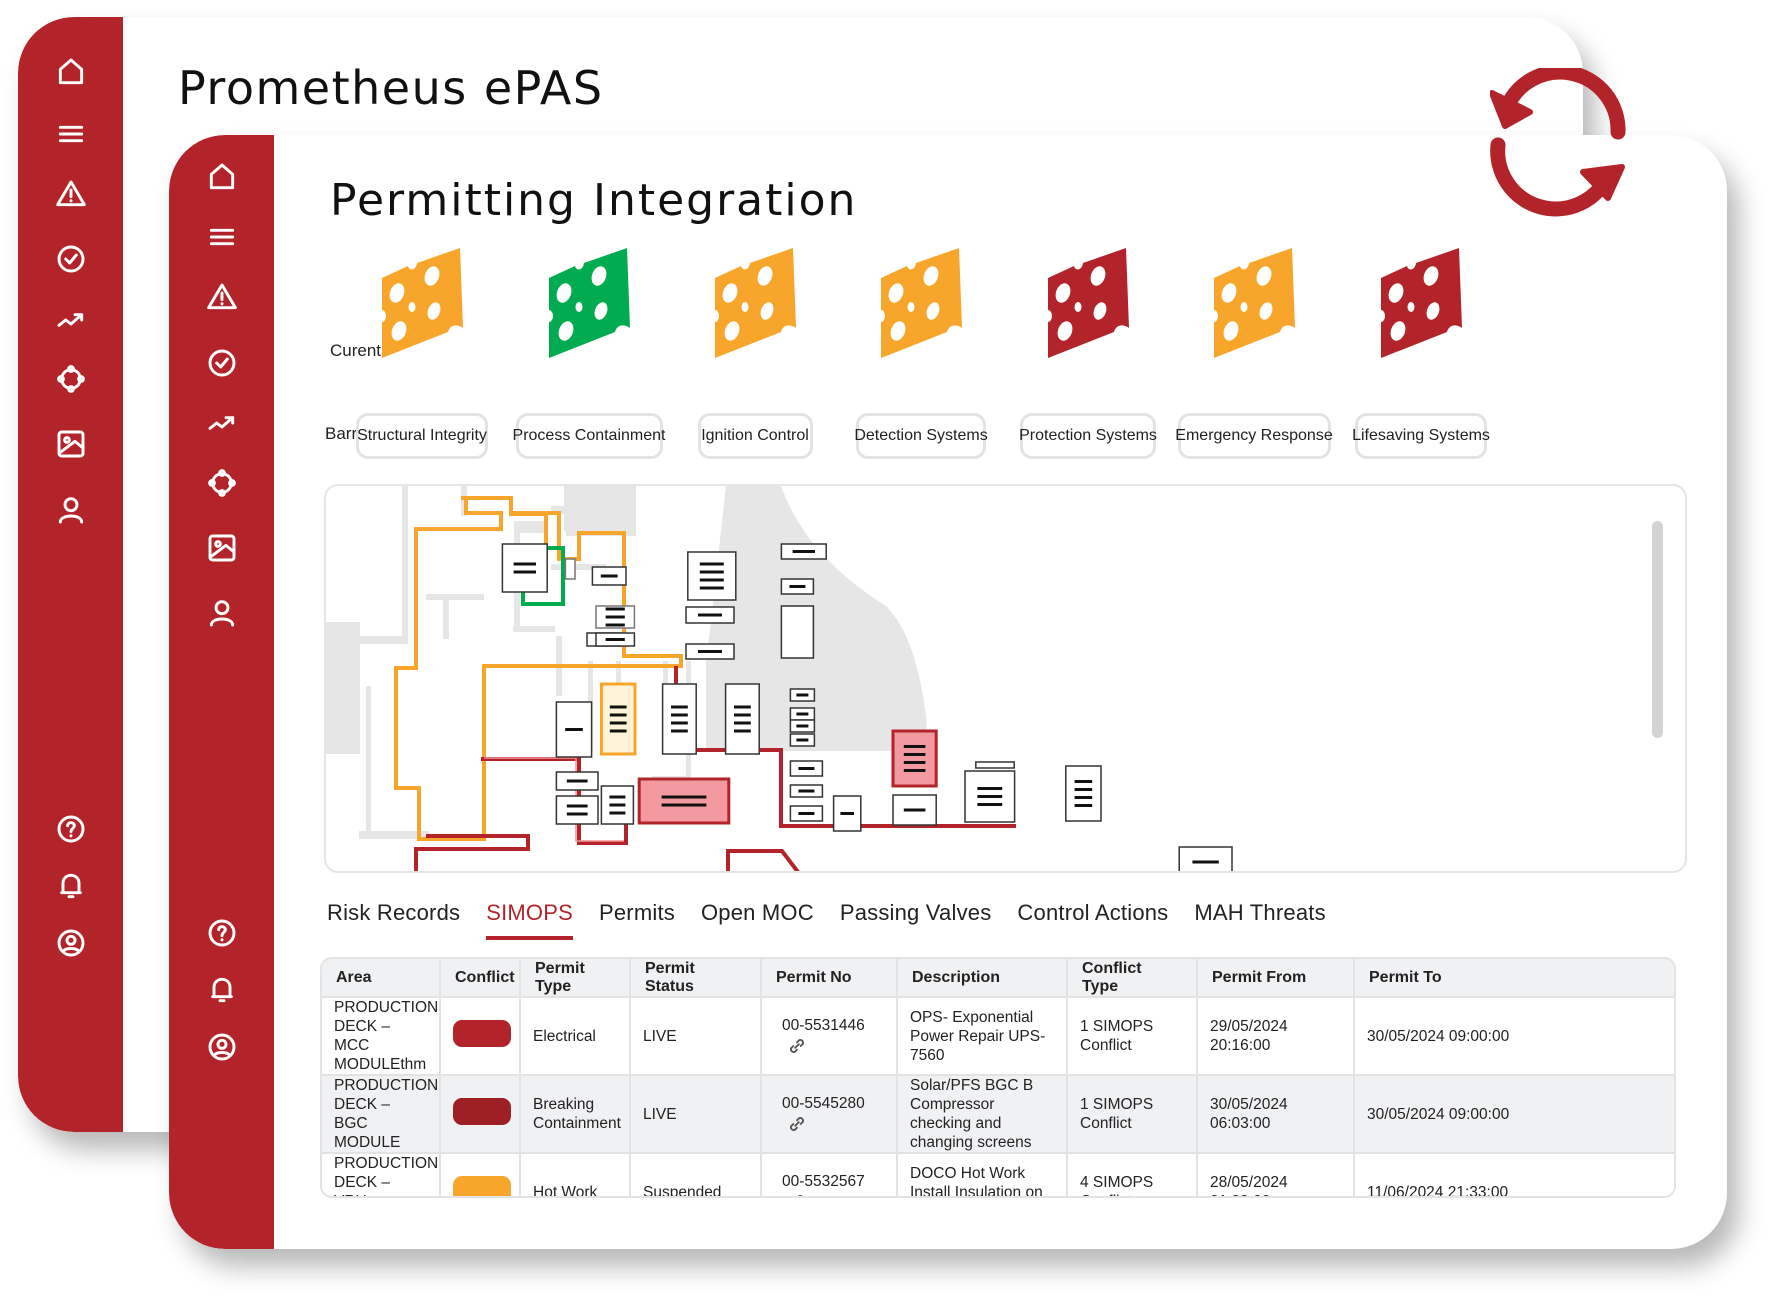 This screenshot has height=1297, width=1774. What do you see at coordinates (637, 920) in the screenshot?
I see `tab-permits: Permits` at bounding box center [637, 920].